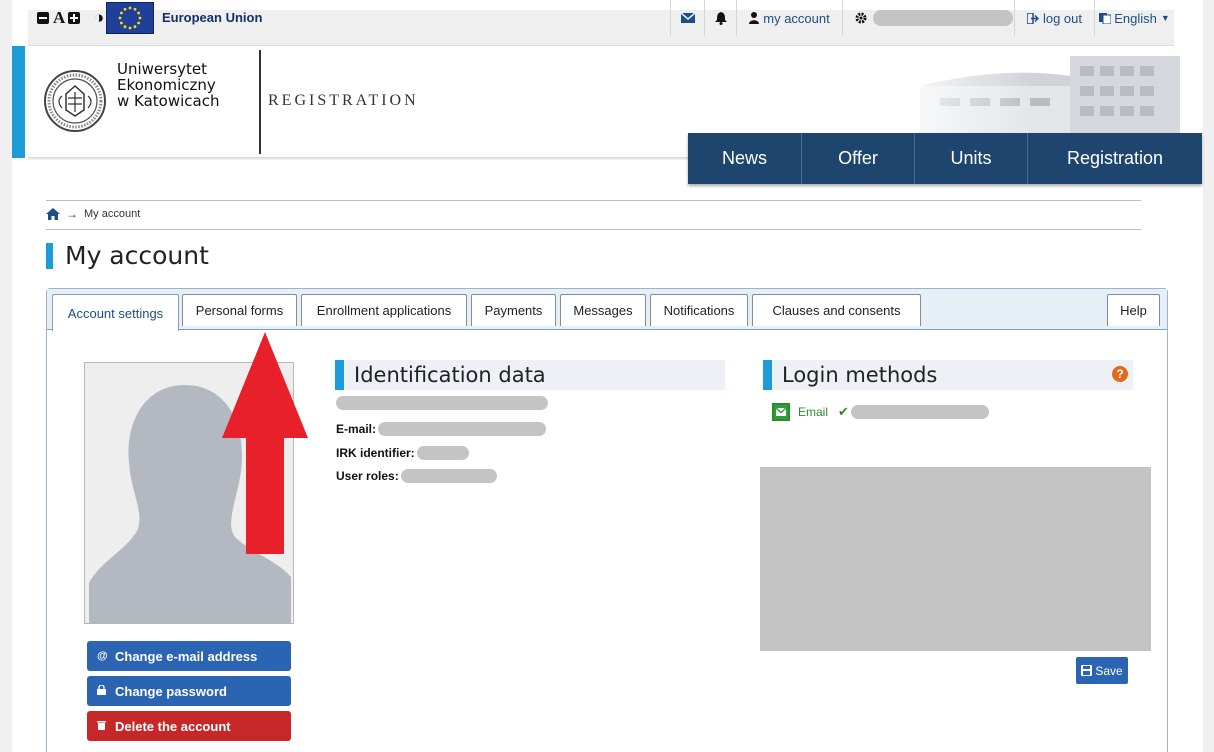  What do you see at coordinates (943, 18) in the screenshot?
I see `redacted-username` at bounding box center [943, 18].